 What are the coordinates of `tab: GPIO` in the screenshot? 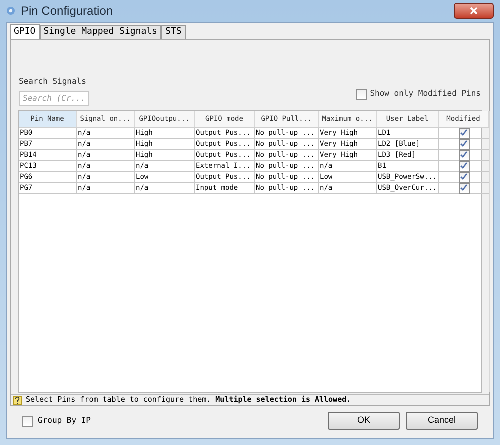 It's located at (25, 31).